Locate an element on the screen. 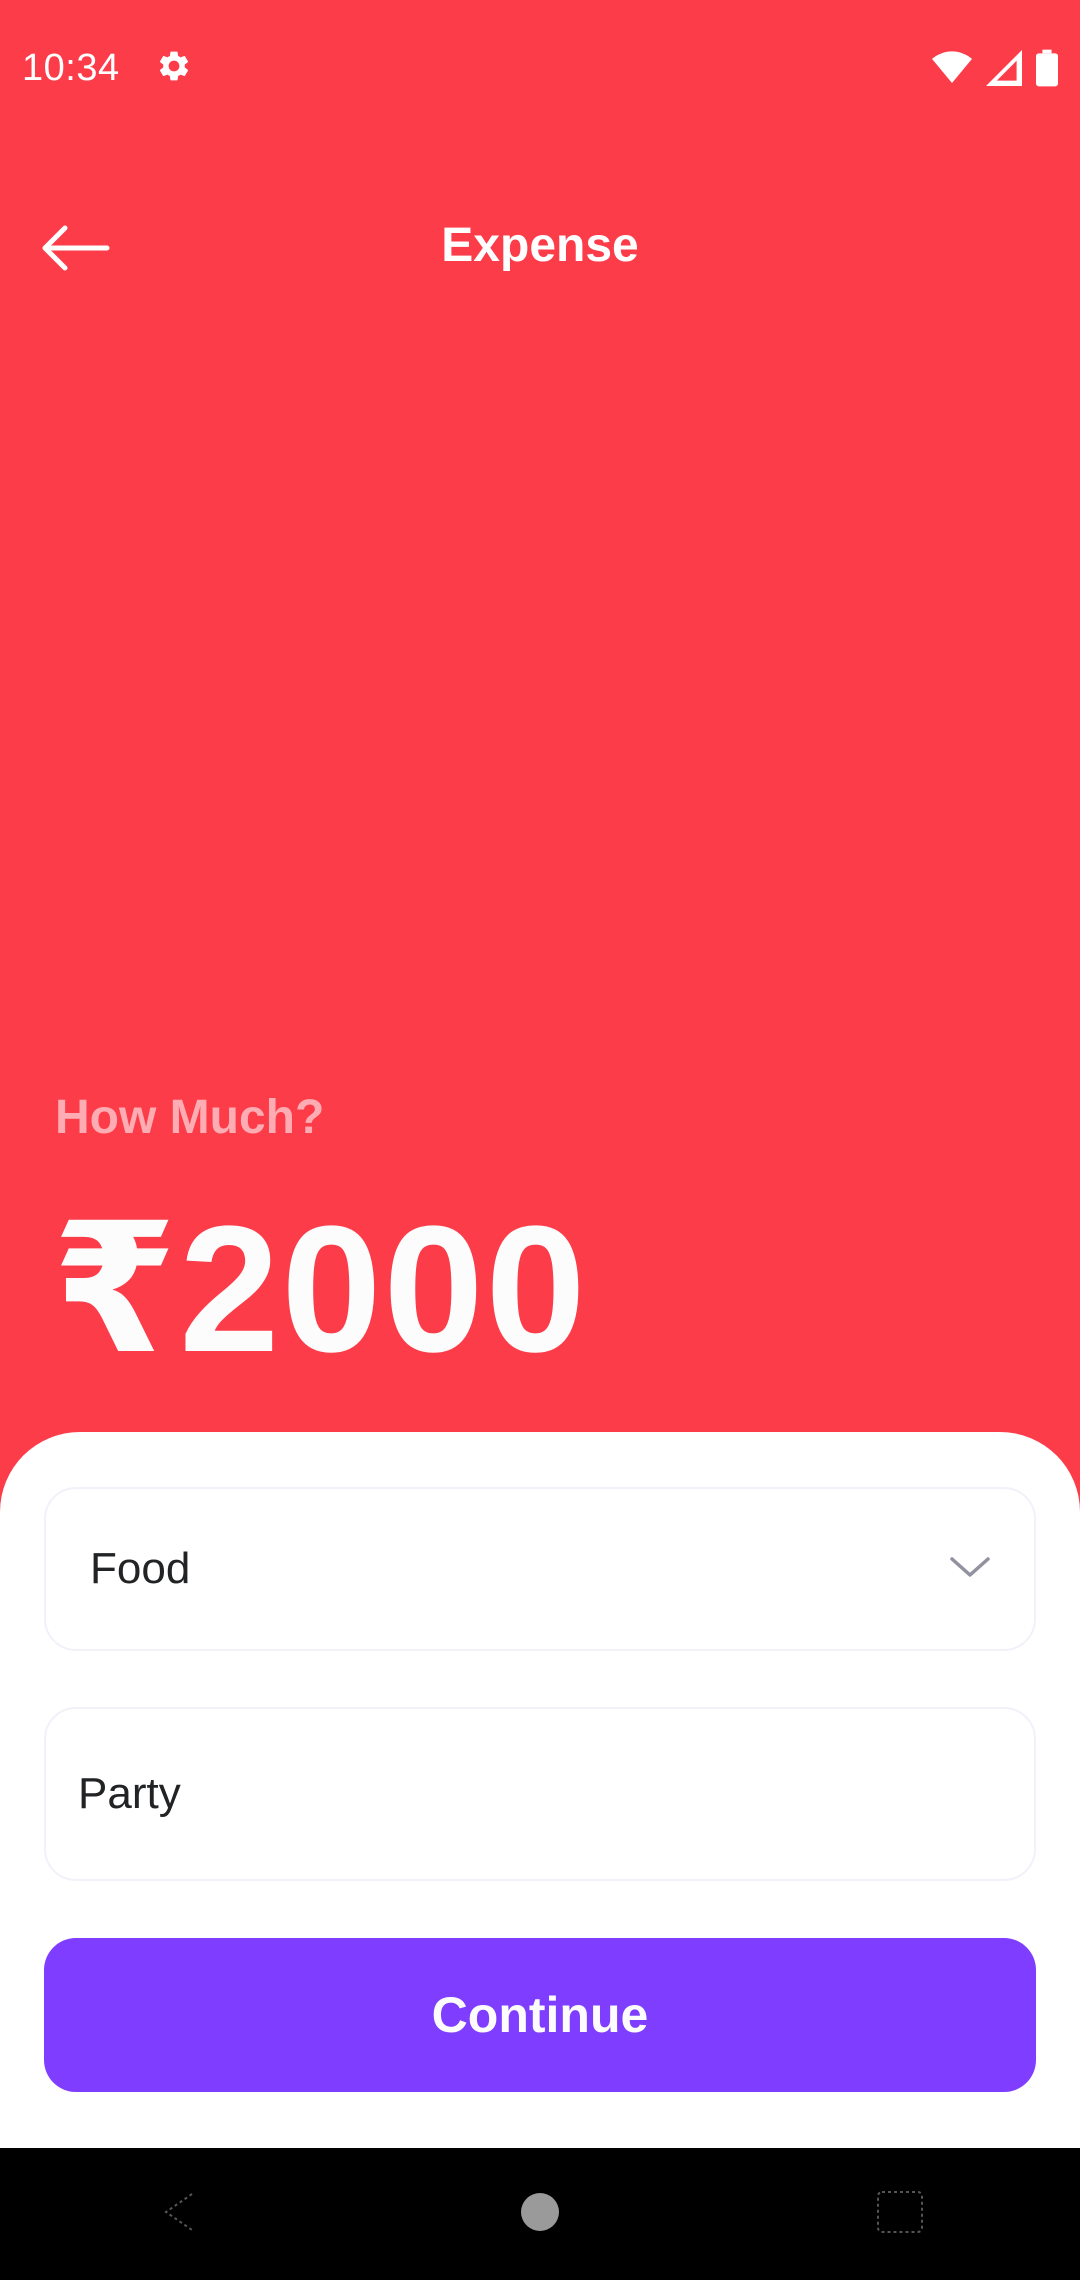 The height and width of the screenshot is (2280, 1080). cell-signal-icon is located at coordinates (1004, 68).